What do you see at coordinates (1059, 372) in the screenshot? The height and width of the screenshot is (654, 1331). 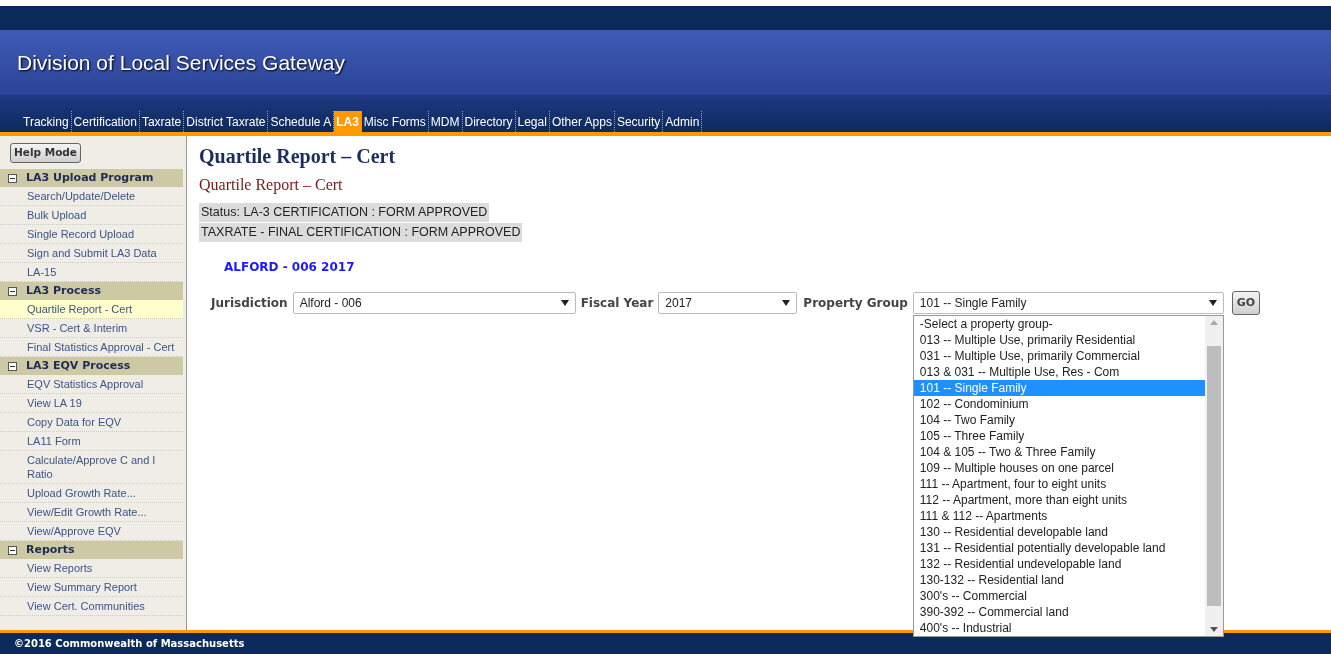 I see `dropdown-option: 013 & 031 -- Multiple Use, Res - Com` at bounding box center [1059, 372].